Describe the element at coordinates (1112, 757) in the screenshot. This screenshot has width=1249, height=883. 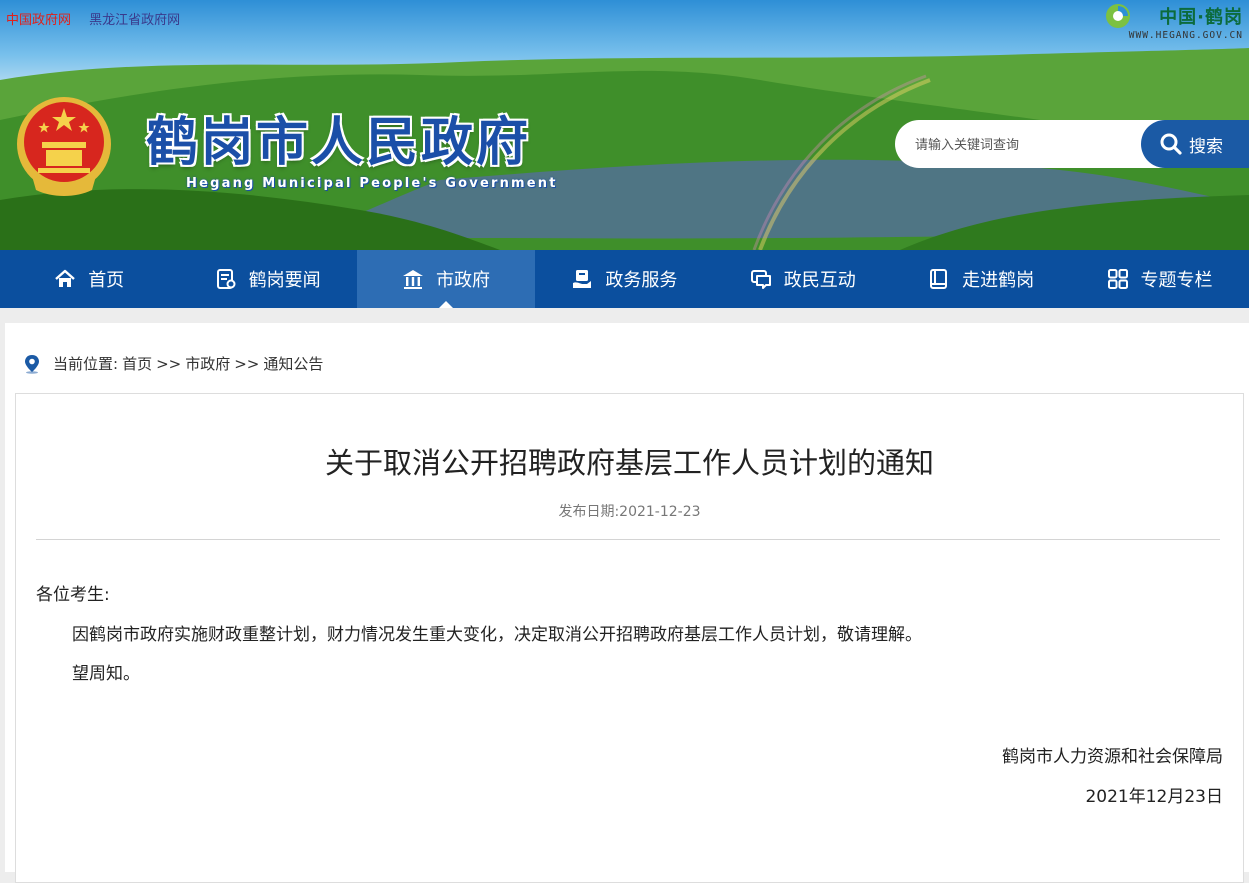
I see `article-signature: 鹤岗市人力资源和社会保障局` at that location.